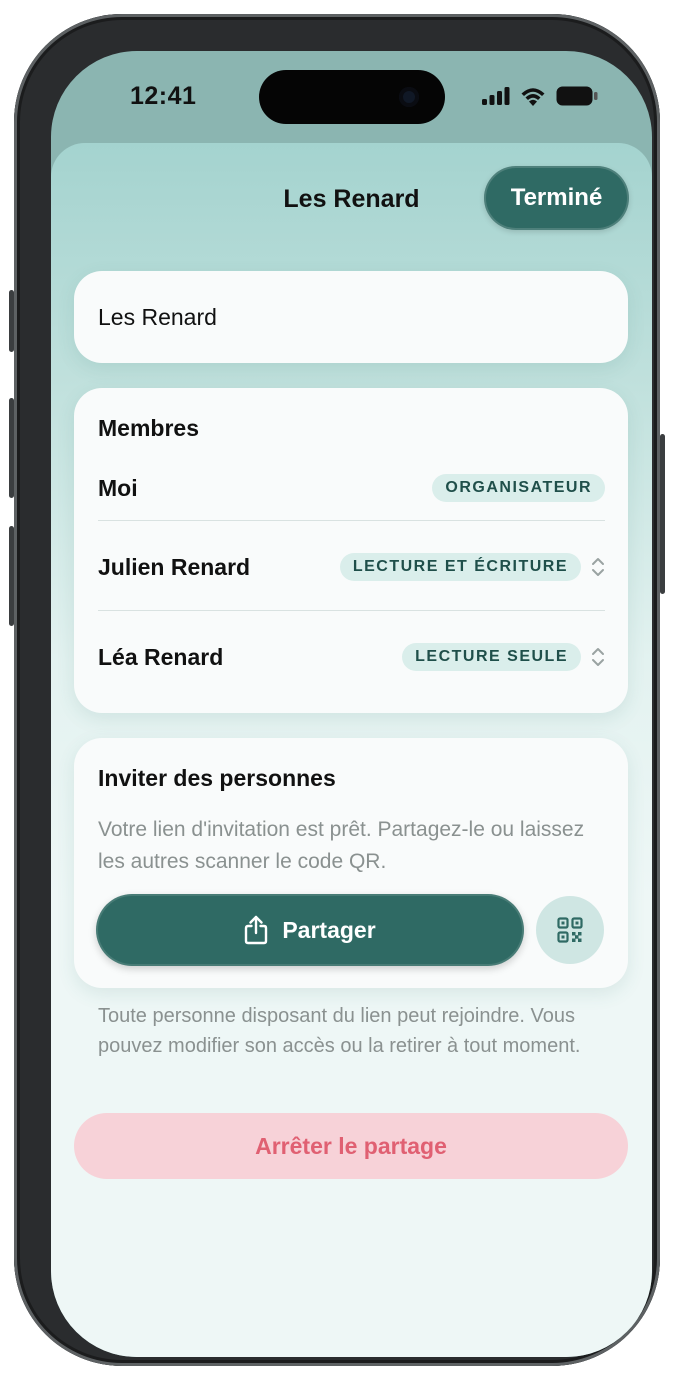 This screenshot has height=1380, width=675. Describe the element at coordinates (409, 97) in the screenshot. I see `camera-icon` at that location.